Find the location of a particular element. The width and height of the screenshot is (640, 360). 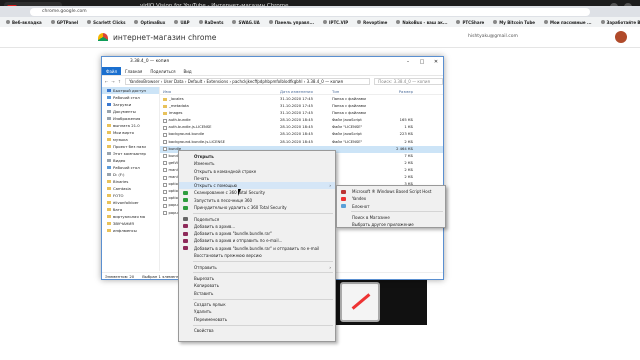

column-header: Имя is located at coordinates (220, 91).